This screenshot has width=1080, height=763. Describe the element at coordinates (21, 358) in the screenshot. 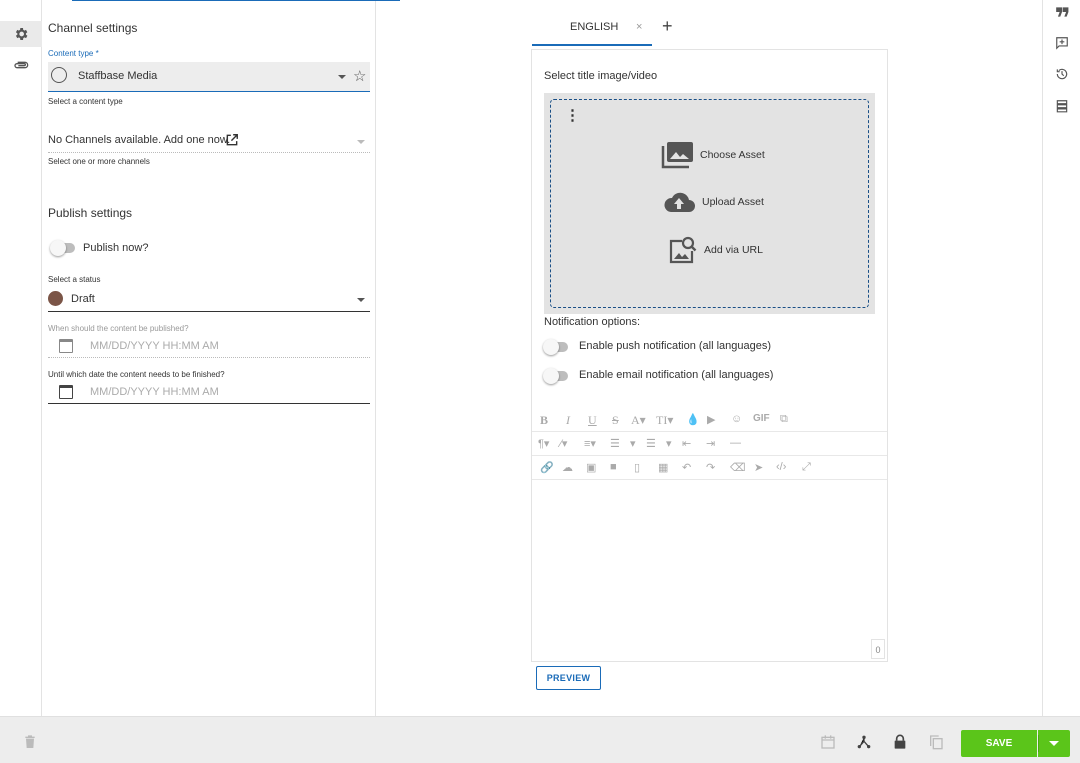

I see `left-rail` at that location.